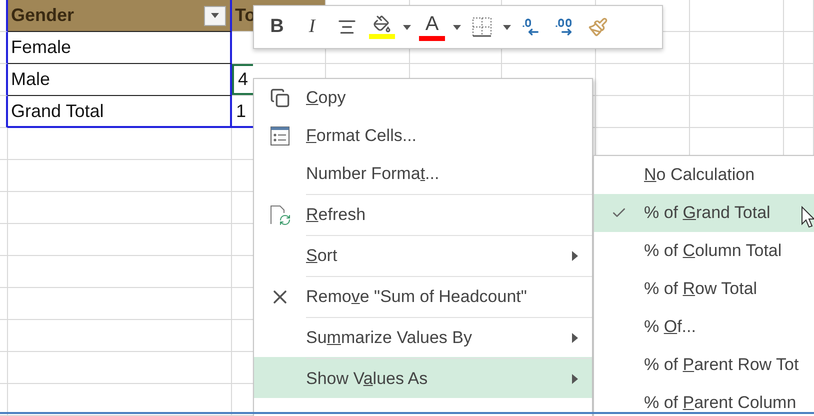  What do you see at coordinates (432, 27) in the screenshot?
I see `font-color-button: A` at bounding box center [432, 27].